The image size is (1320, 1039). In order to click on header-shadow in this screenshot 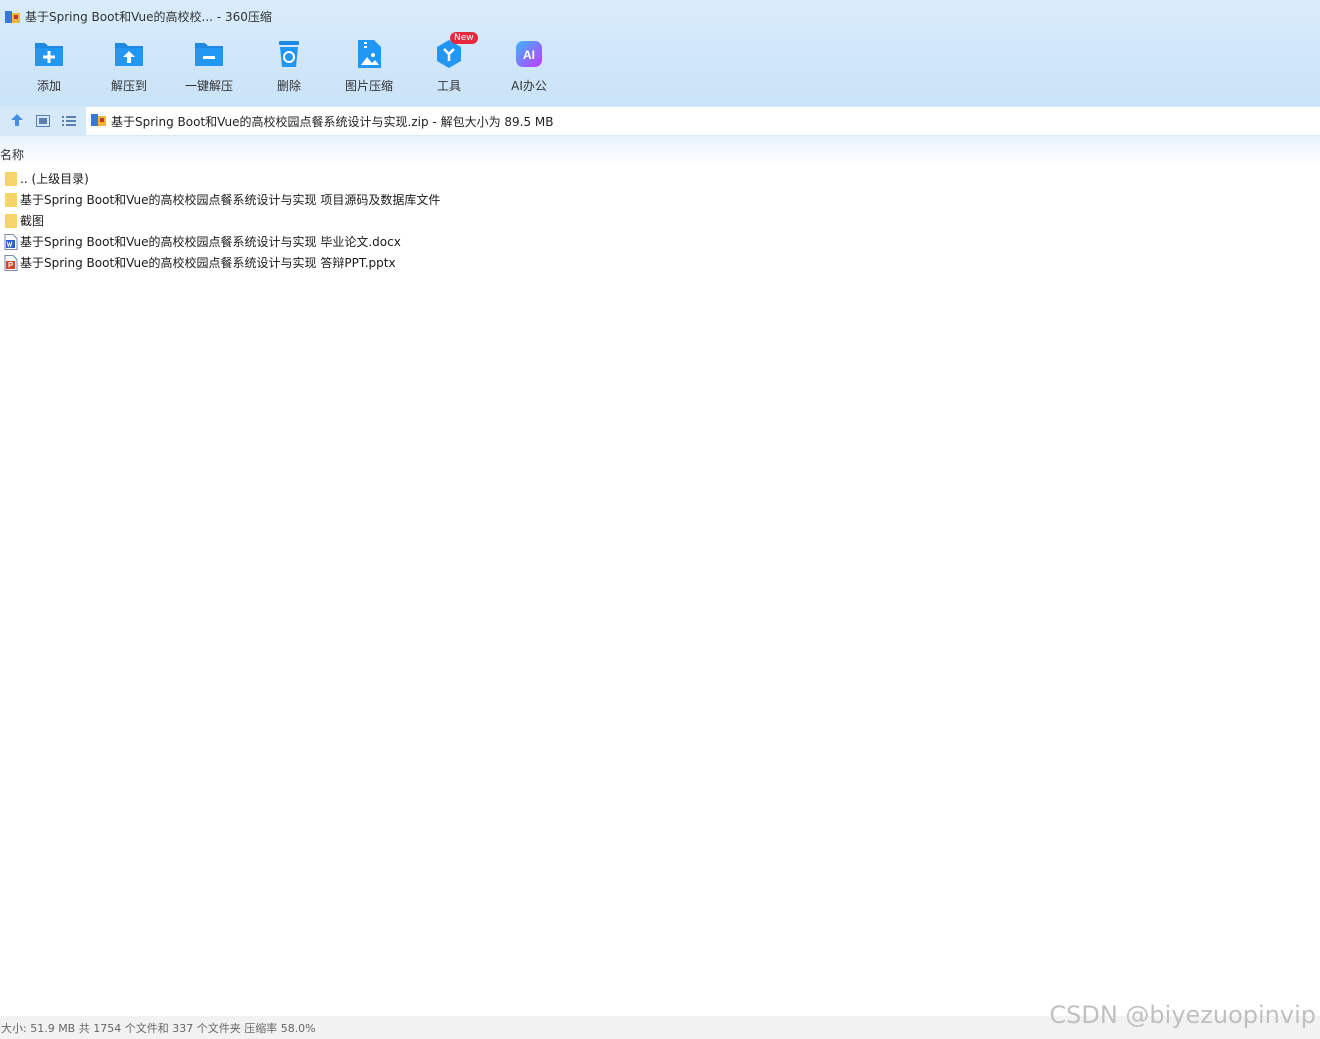, I will do `click(660, 151)`.